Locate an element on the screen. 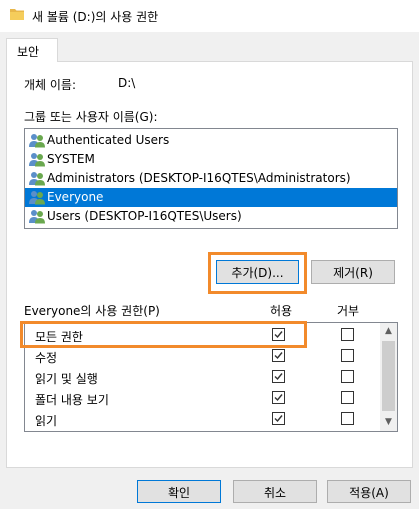 Image resolution: width=419 pixels, height=509 pixels. ok-button: 확인 is located at coordinates (179, 491).